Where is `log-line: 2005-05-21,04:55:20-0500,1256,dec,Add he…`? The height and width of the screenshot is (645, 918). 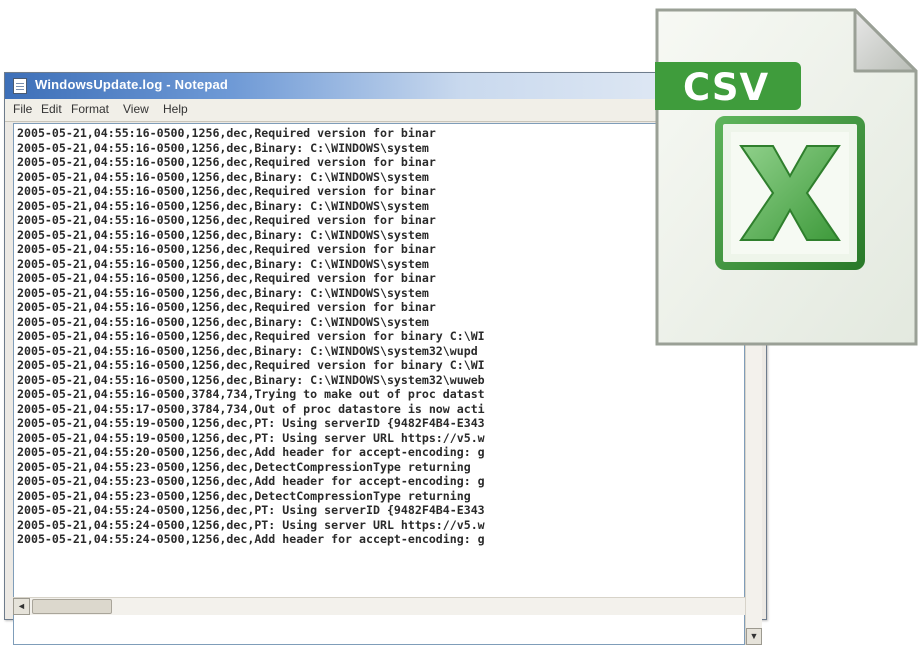 log-line: 2005-05-21,04:55:20-0500,1256,dec,Add he… is located at coordinates (251, 452).